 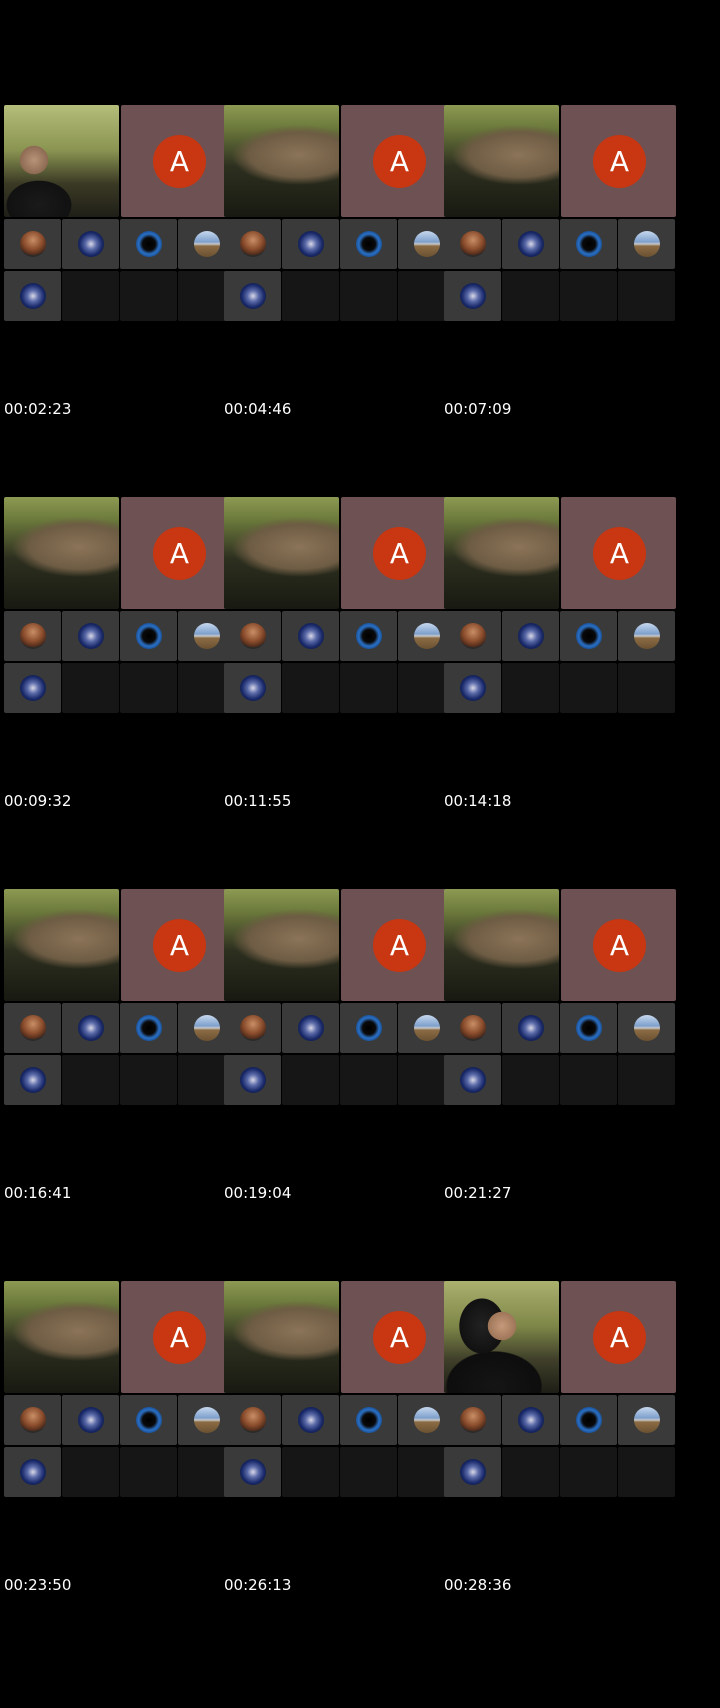 I want to click on frame-cell: A 00:04:46, so click(x=338, y=213).